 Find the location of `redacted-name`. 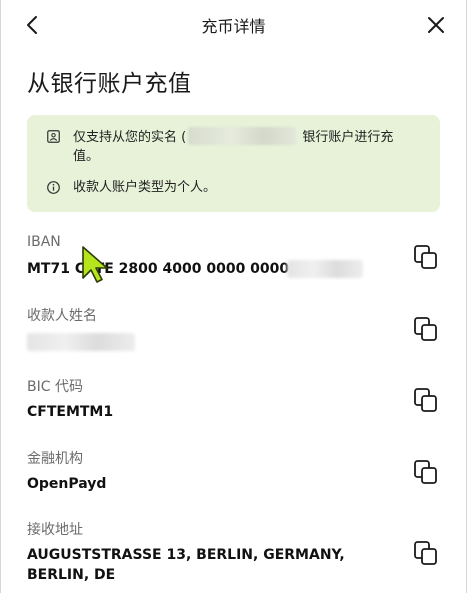

redacted-name is located at coordinates (242, 136).